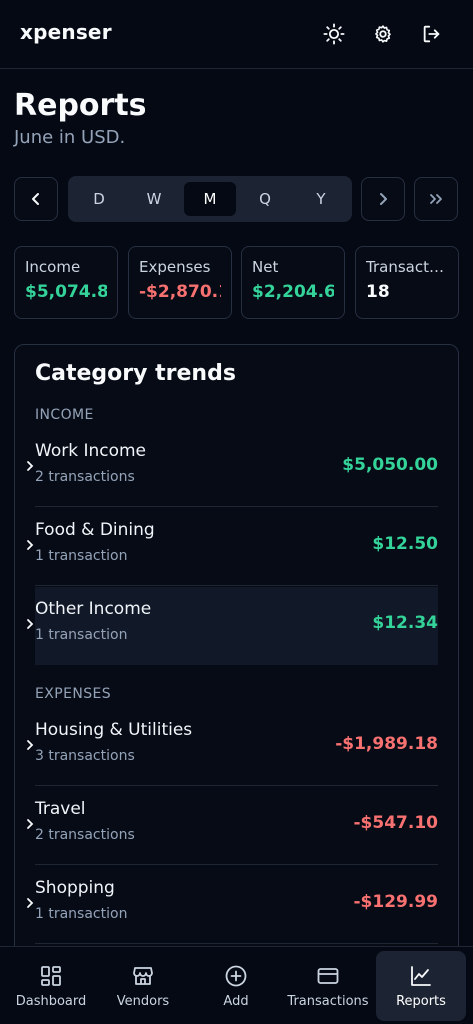 This screenshot has width=473, height=1024. What do you see at coordinates (95, 530) in the screenshot?
I see `category-name: Food & Dining` at bounding box center [95, 530].